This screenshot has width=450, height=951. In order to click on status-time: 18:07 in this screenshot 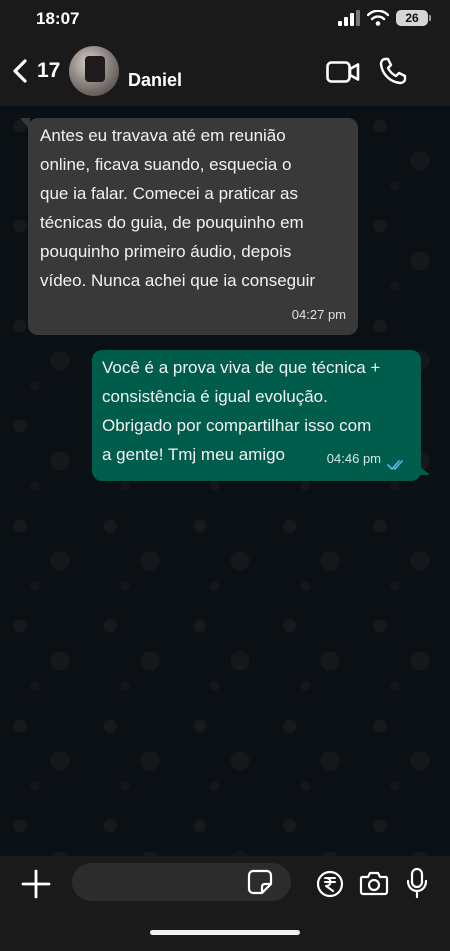, I will do `click(58, 18)`.